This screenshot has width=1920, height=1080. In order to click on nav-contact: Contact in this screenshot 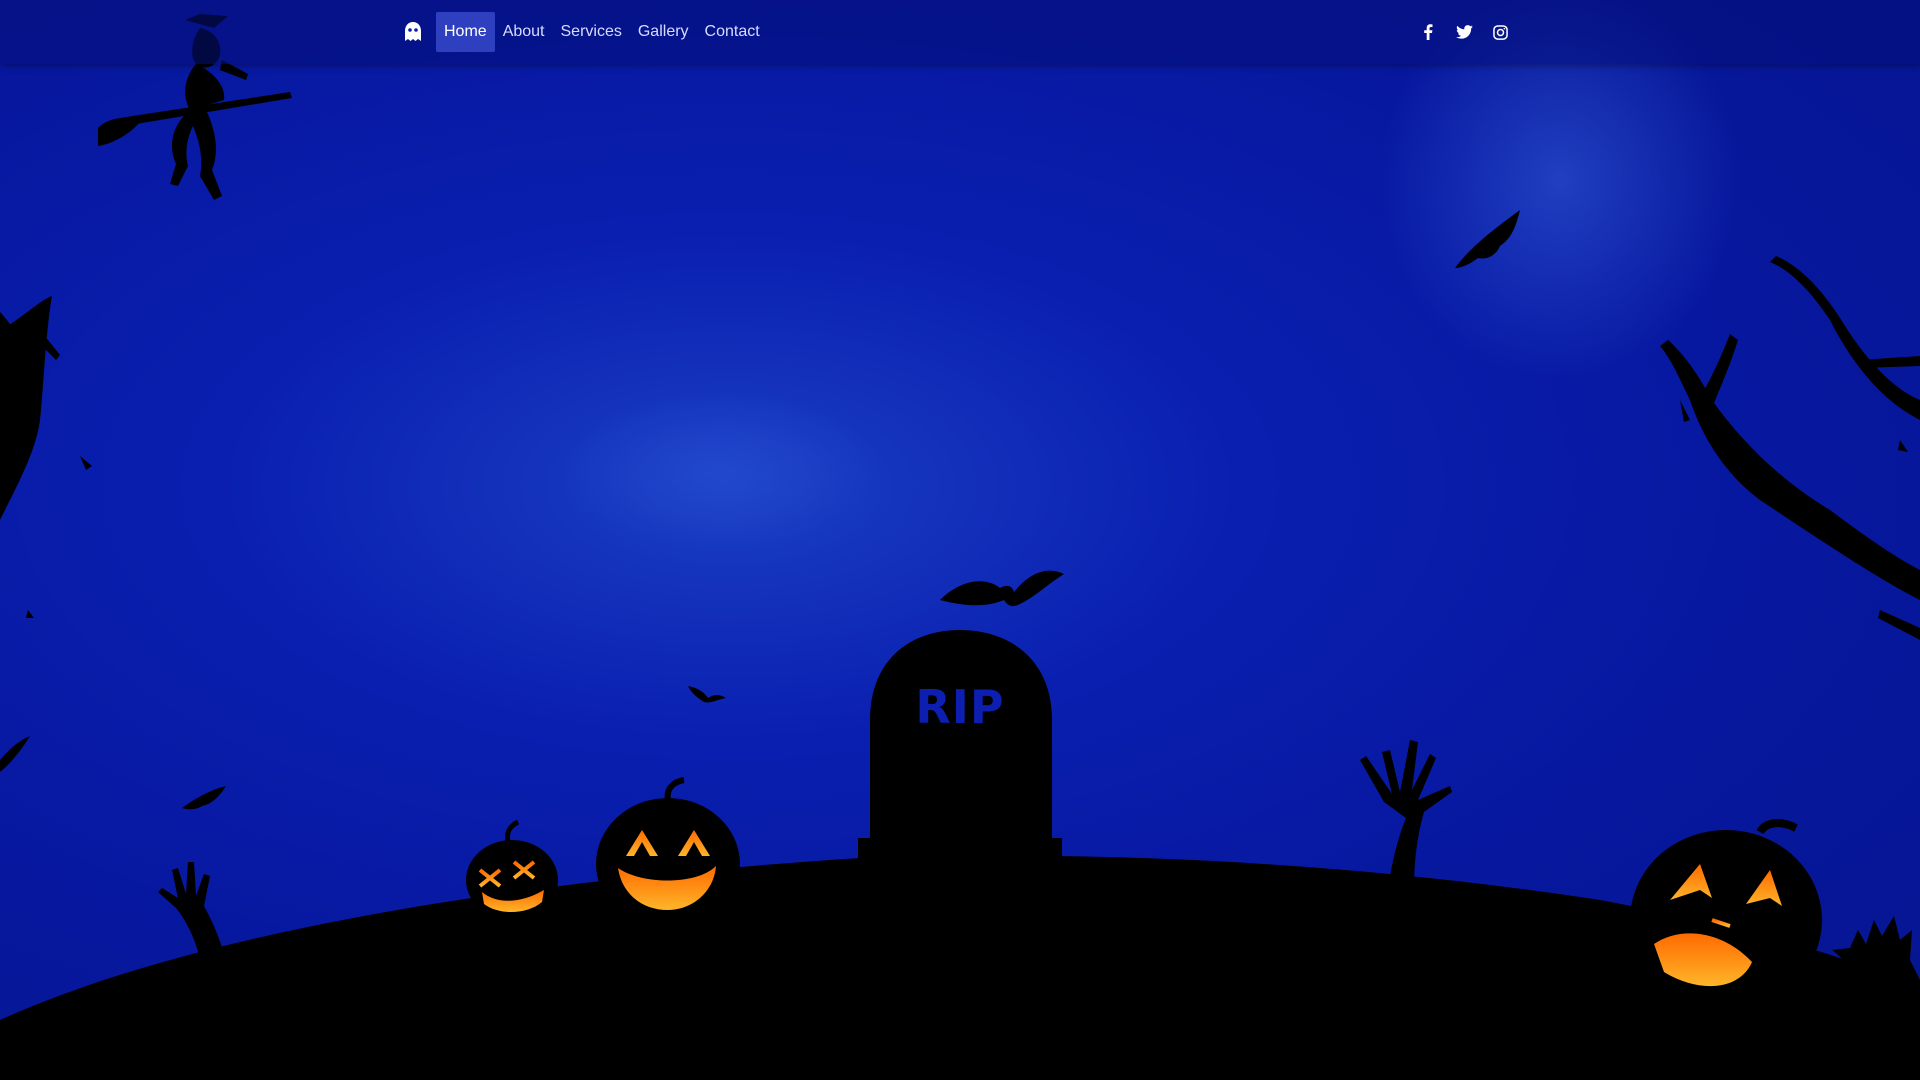, I will do `click(732, 32)`.